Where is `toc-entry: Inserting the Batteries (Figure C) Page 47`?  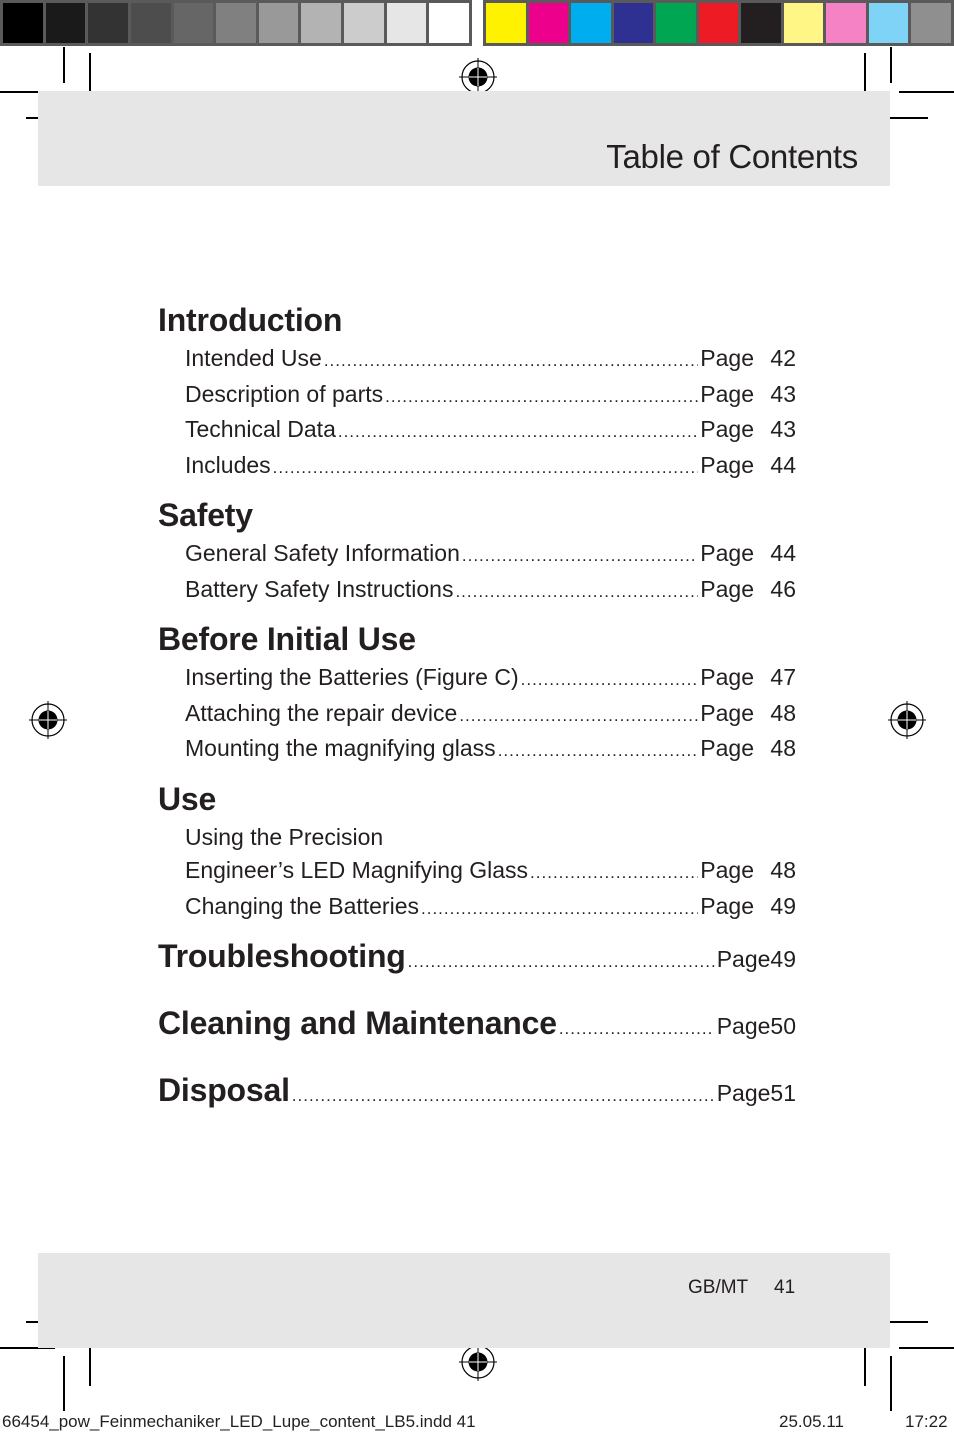
toc-entry: Inserting the Batteries (Figure C) Page 47 is located at coordinates (477, 679).